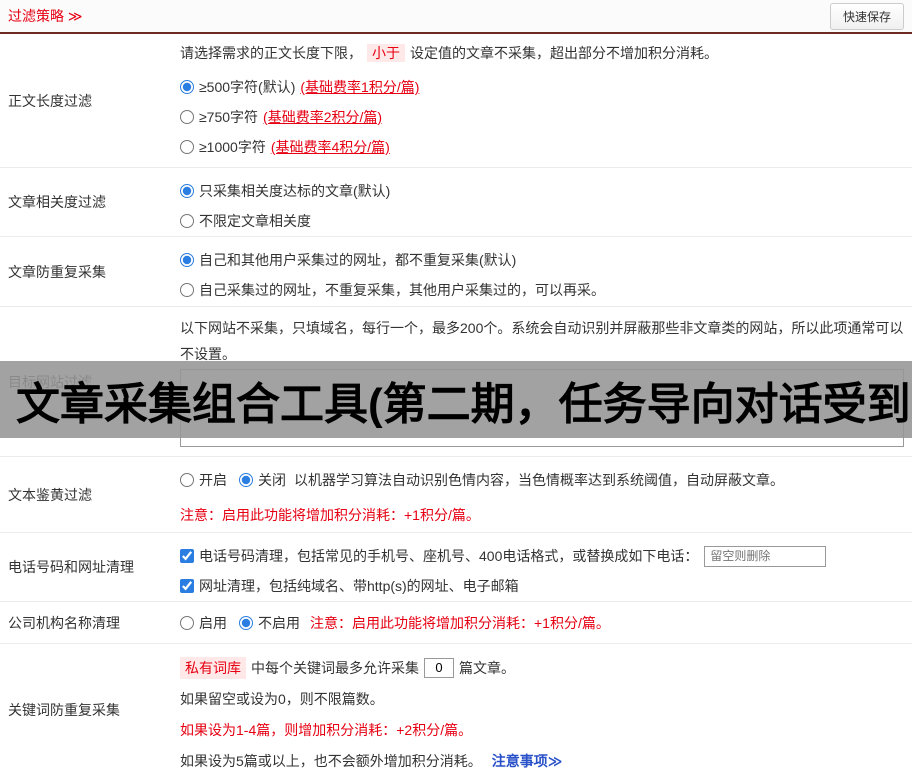 The image size is (912, 768). I want to click on url-clean-checkbox, so click(187, 586).